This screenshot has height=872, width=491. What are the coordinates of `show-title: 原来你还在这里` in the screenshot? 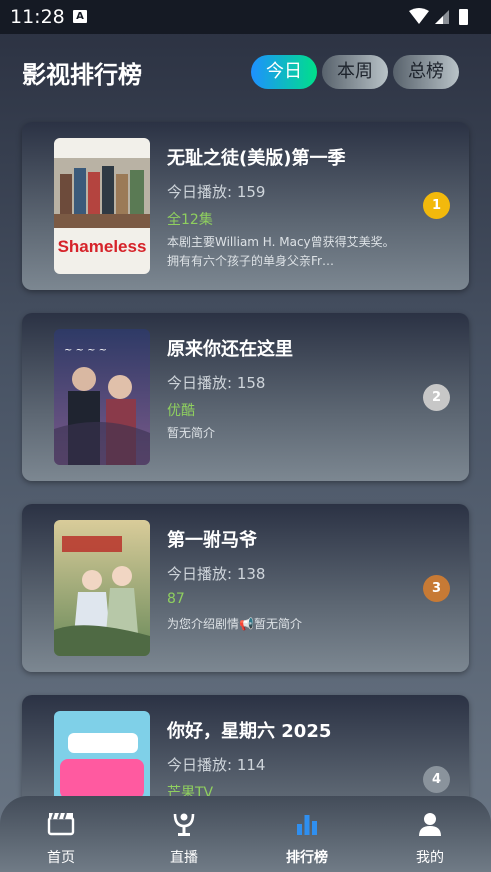 It's located at (230, 349).